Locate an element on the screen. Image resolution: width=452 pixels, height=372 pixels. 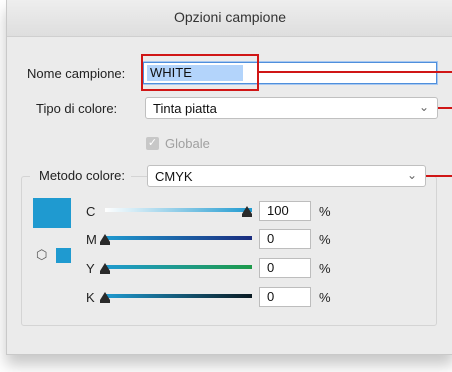
channel-y-slider is located at coordinates (178, 267).